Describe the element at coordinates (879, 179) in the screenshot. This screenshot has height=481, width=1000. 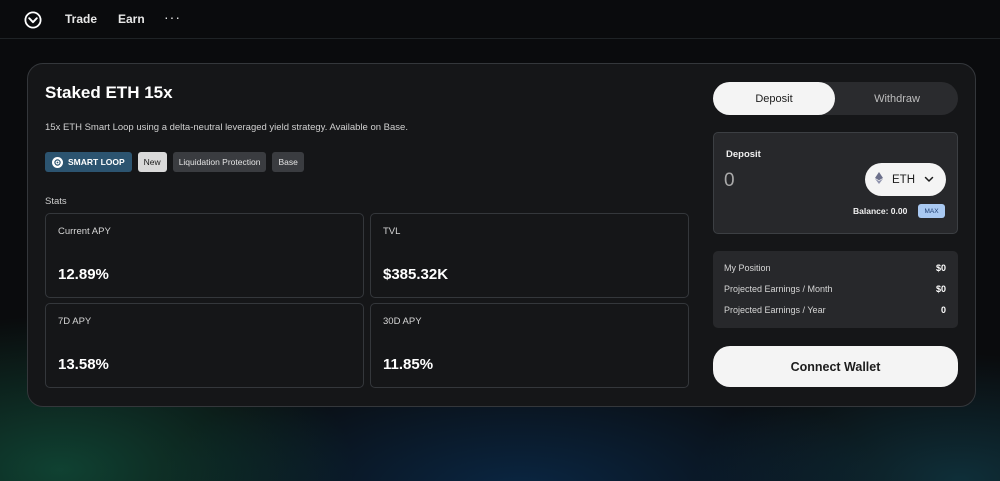
I see `eth-icon` at that location.